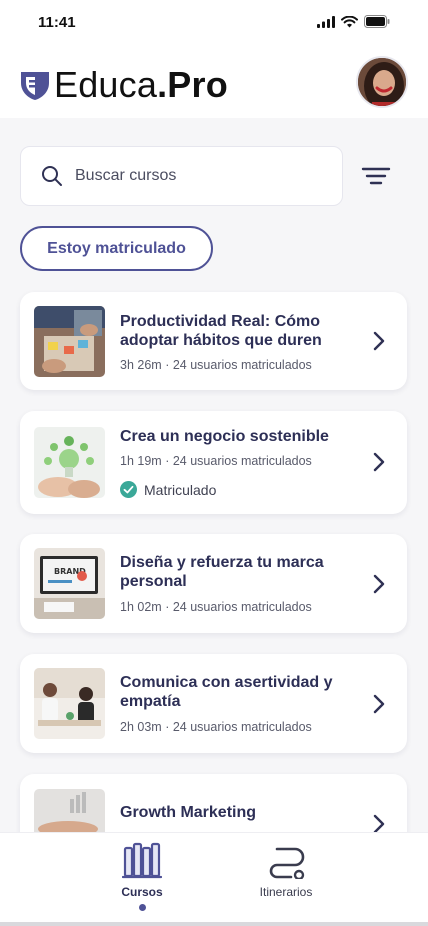 The width and height of the screenshot is (428, 926). What do you see at coordinates (125, 176) in the screenshot?
I see `search-input: Buscar cursos` at bounding box center [125, 176].